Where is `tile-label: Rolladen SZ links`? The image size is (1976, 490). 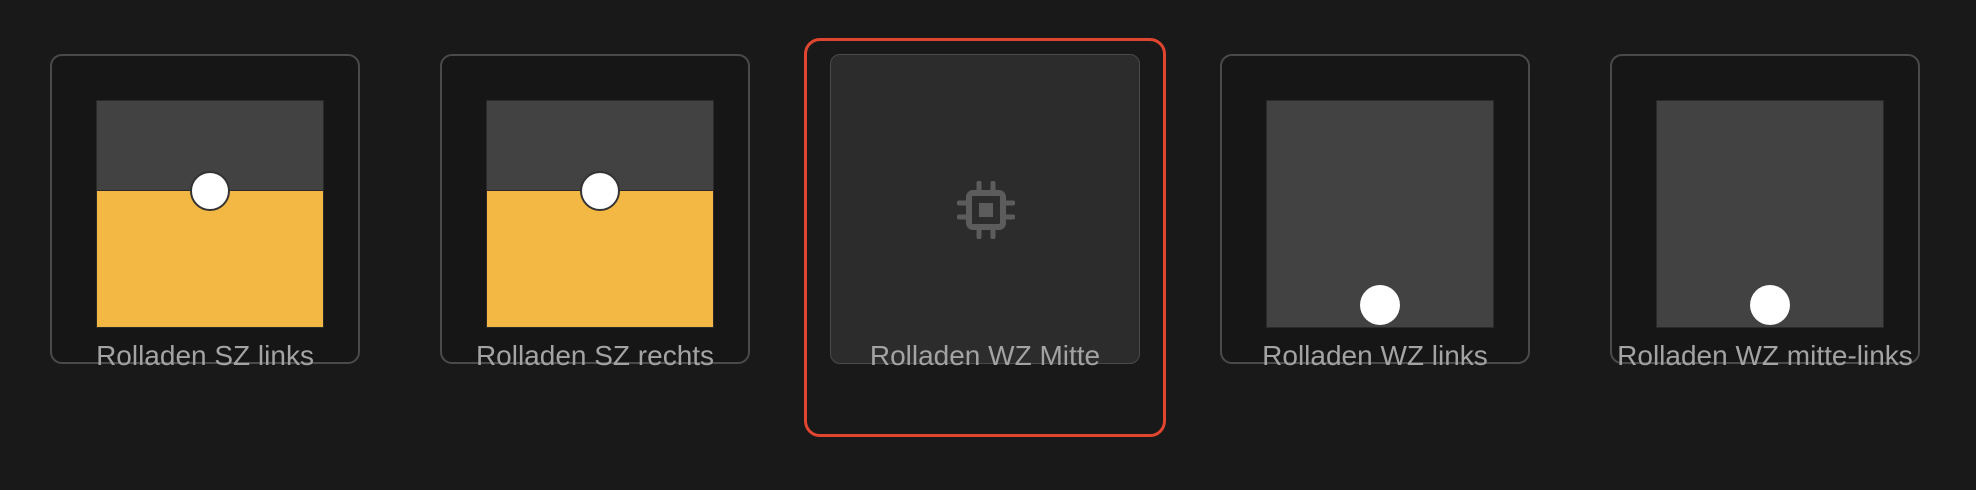
tile-label: Rolladen SZ links is located at coordinates (205, 355).